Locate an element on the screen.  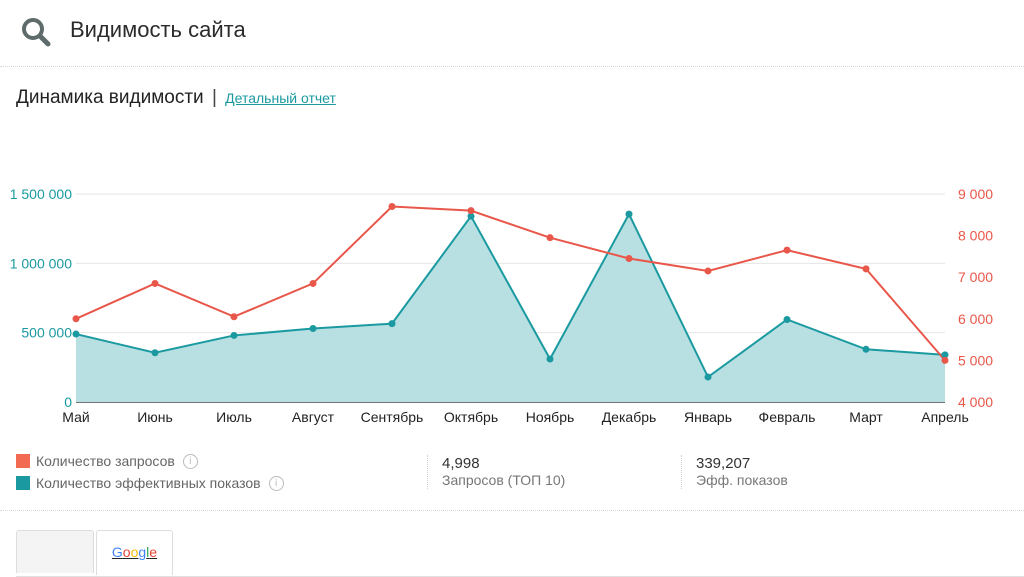
google-letter: G is located at coordinates (117, 552).